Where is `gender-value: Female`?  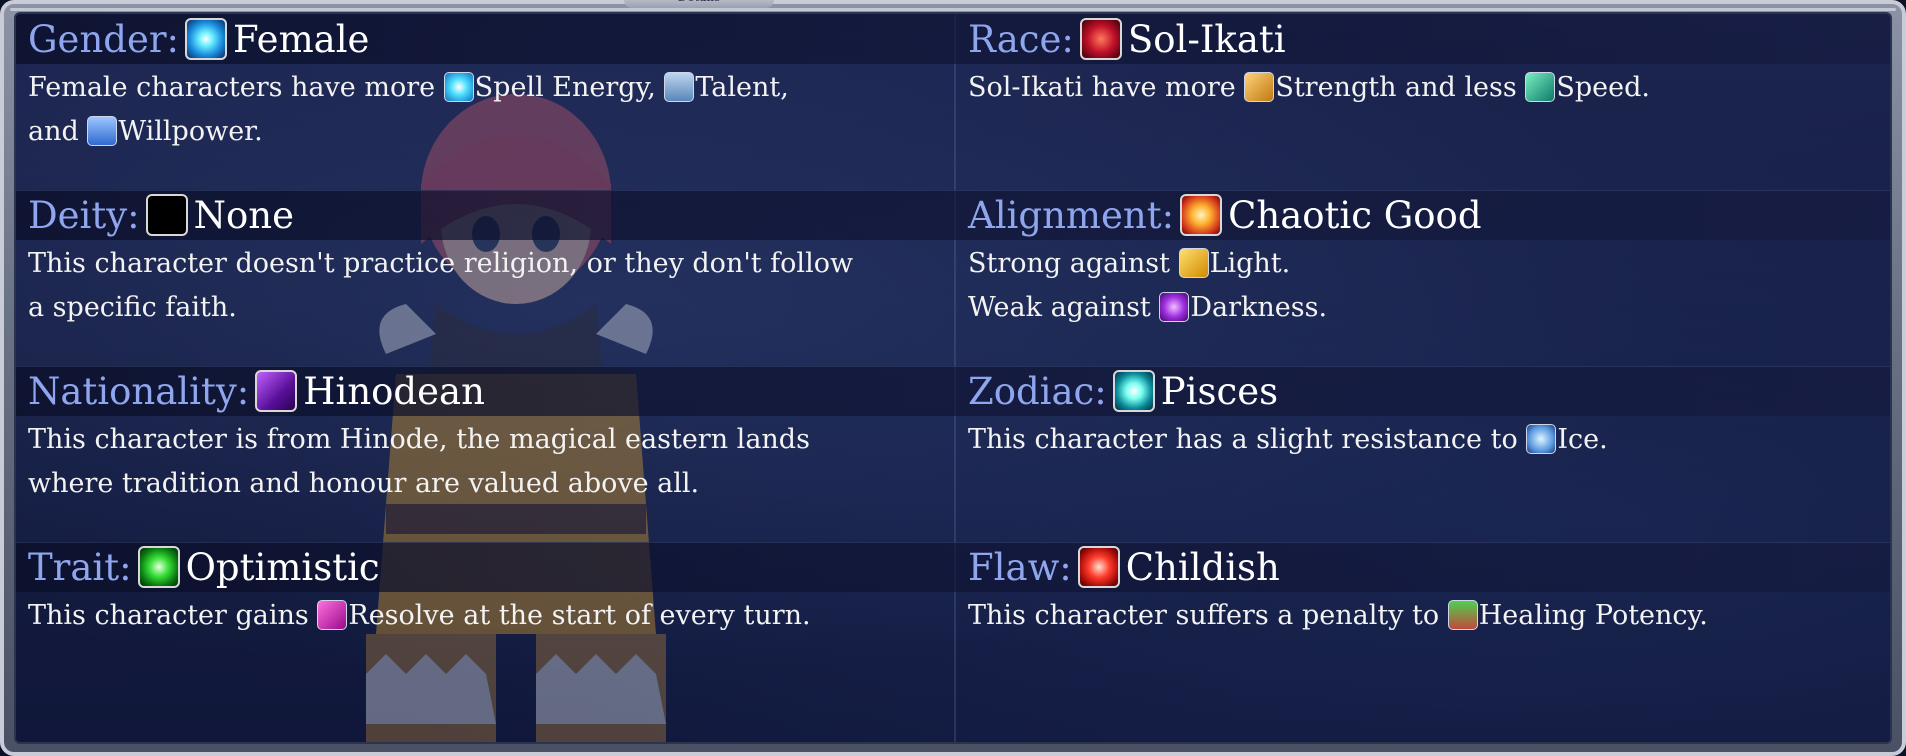 gender-value: Female is located at coordinates (301, 39).